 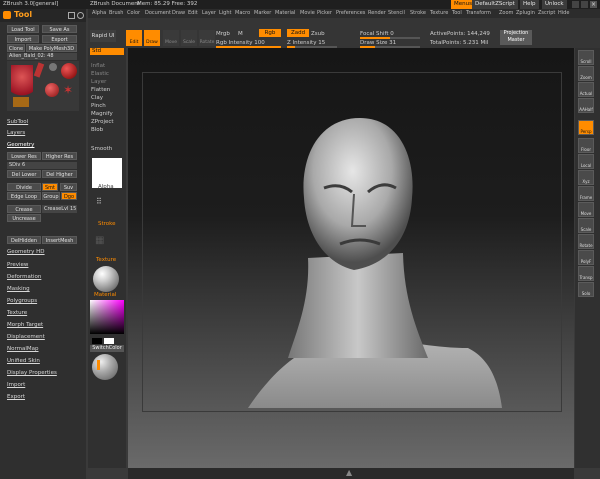 I want to click on menu-hide: Hide, so click(x=563, y=13).